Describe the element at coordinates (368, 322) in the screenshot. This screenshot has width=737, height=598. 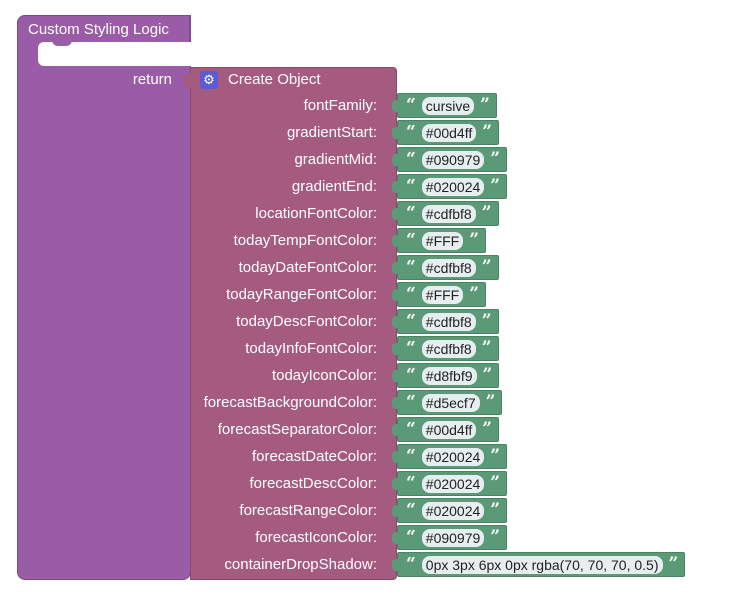
I see `object-field-row: todayDescFontColor: “ #cdfbf8 ”` at that location.